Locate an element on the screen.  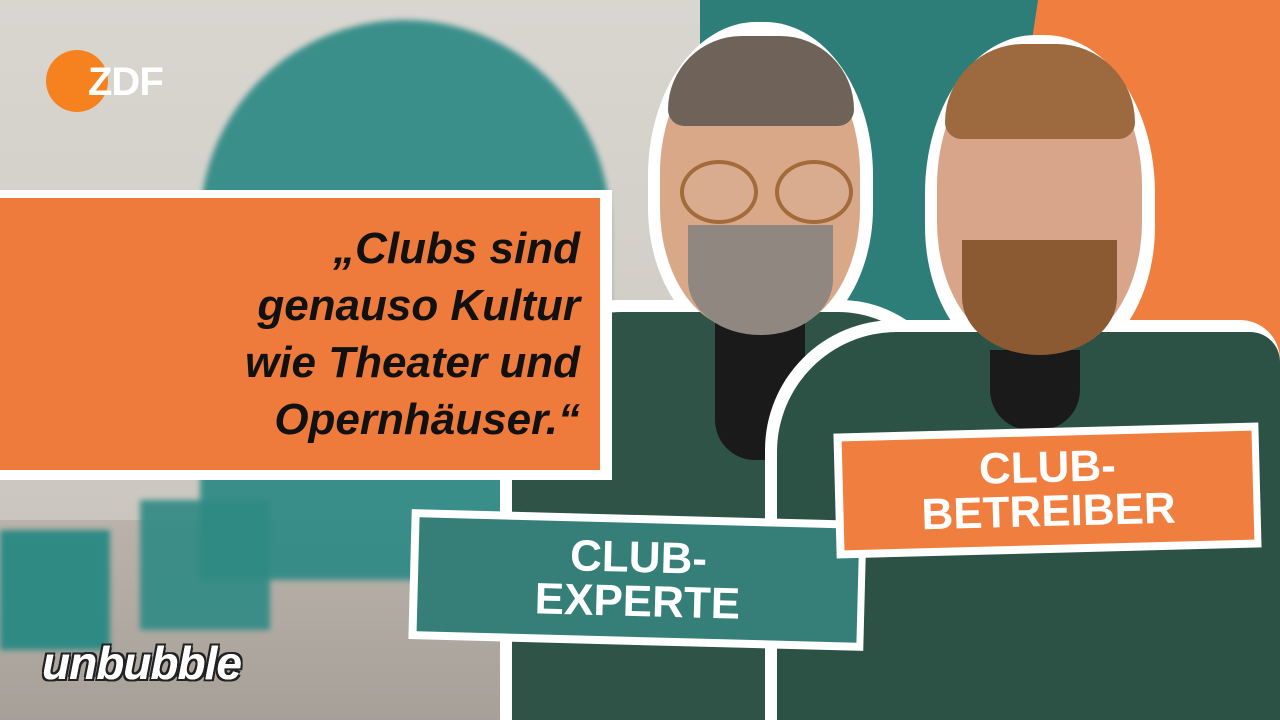
quote-line: wie Theater und is located at coordinates (412, 362).